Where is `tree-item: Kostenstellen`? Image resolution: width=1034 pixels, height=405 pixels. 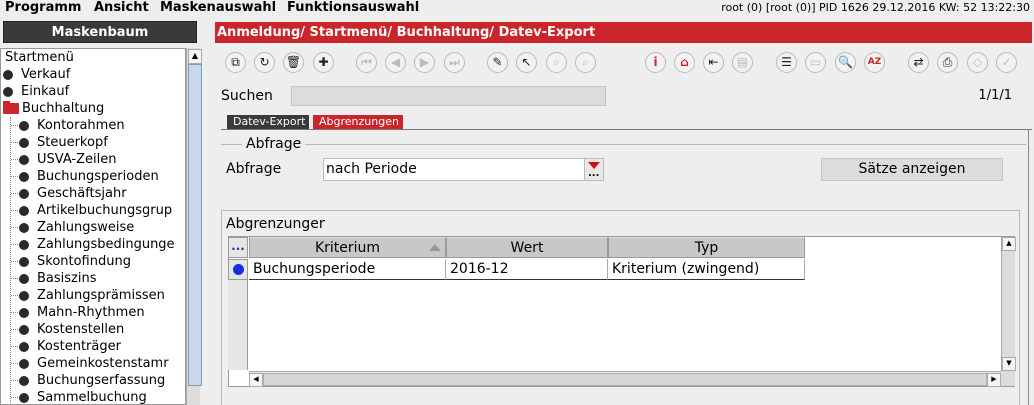
tree-item: Kostenstellen is located at coordinates (93, 329).